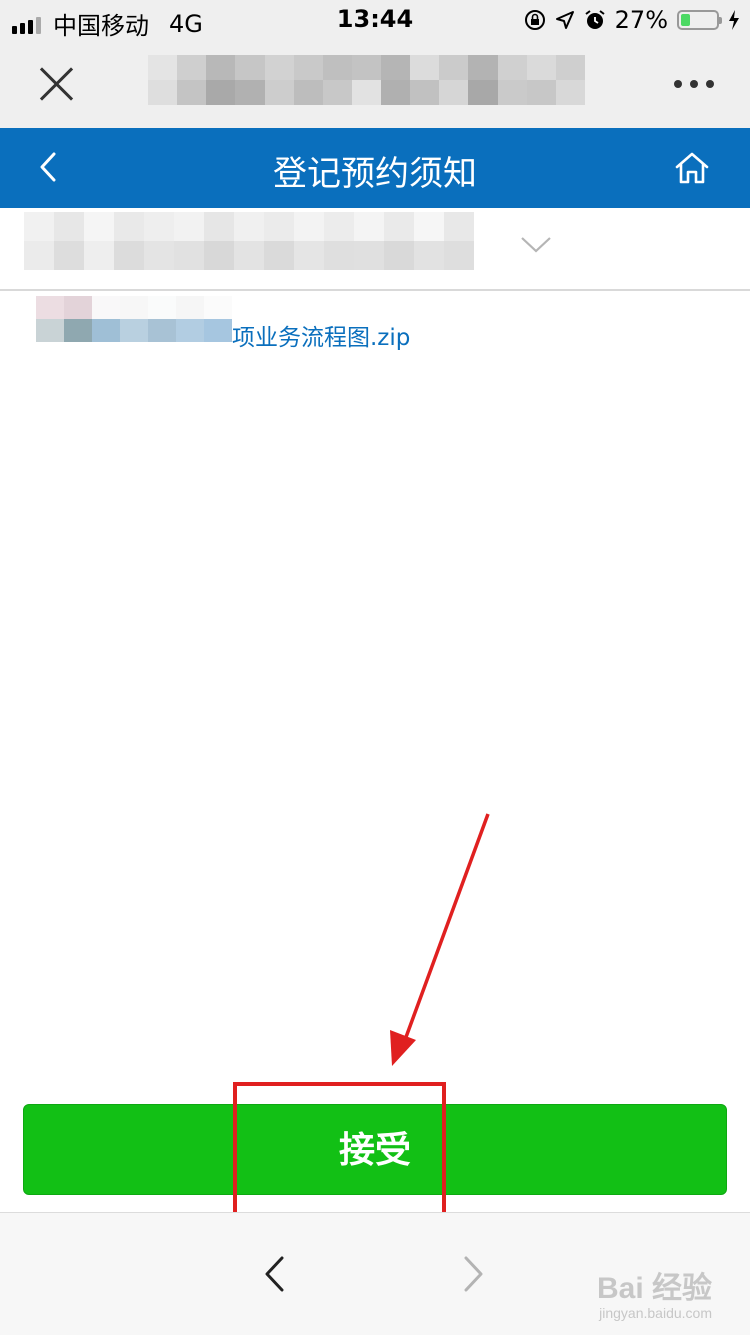 The width and height of the screenshot is (750, 1335). I want to click on watermark-url: jingyan.baidu.com, so click(655, 1313).